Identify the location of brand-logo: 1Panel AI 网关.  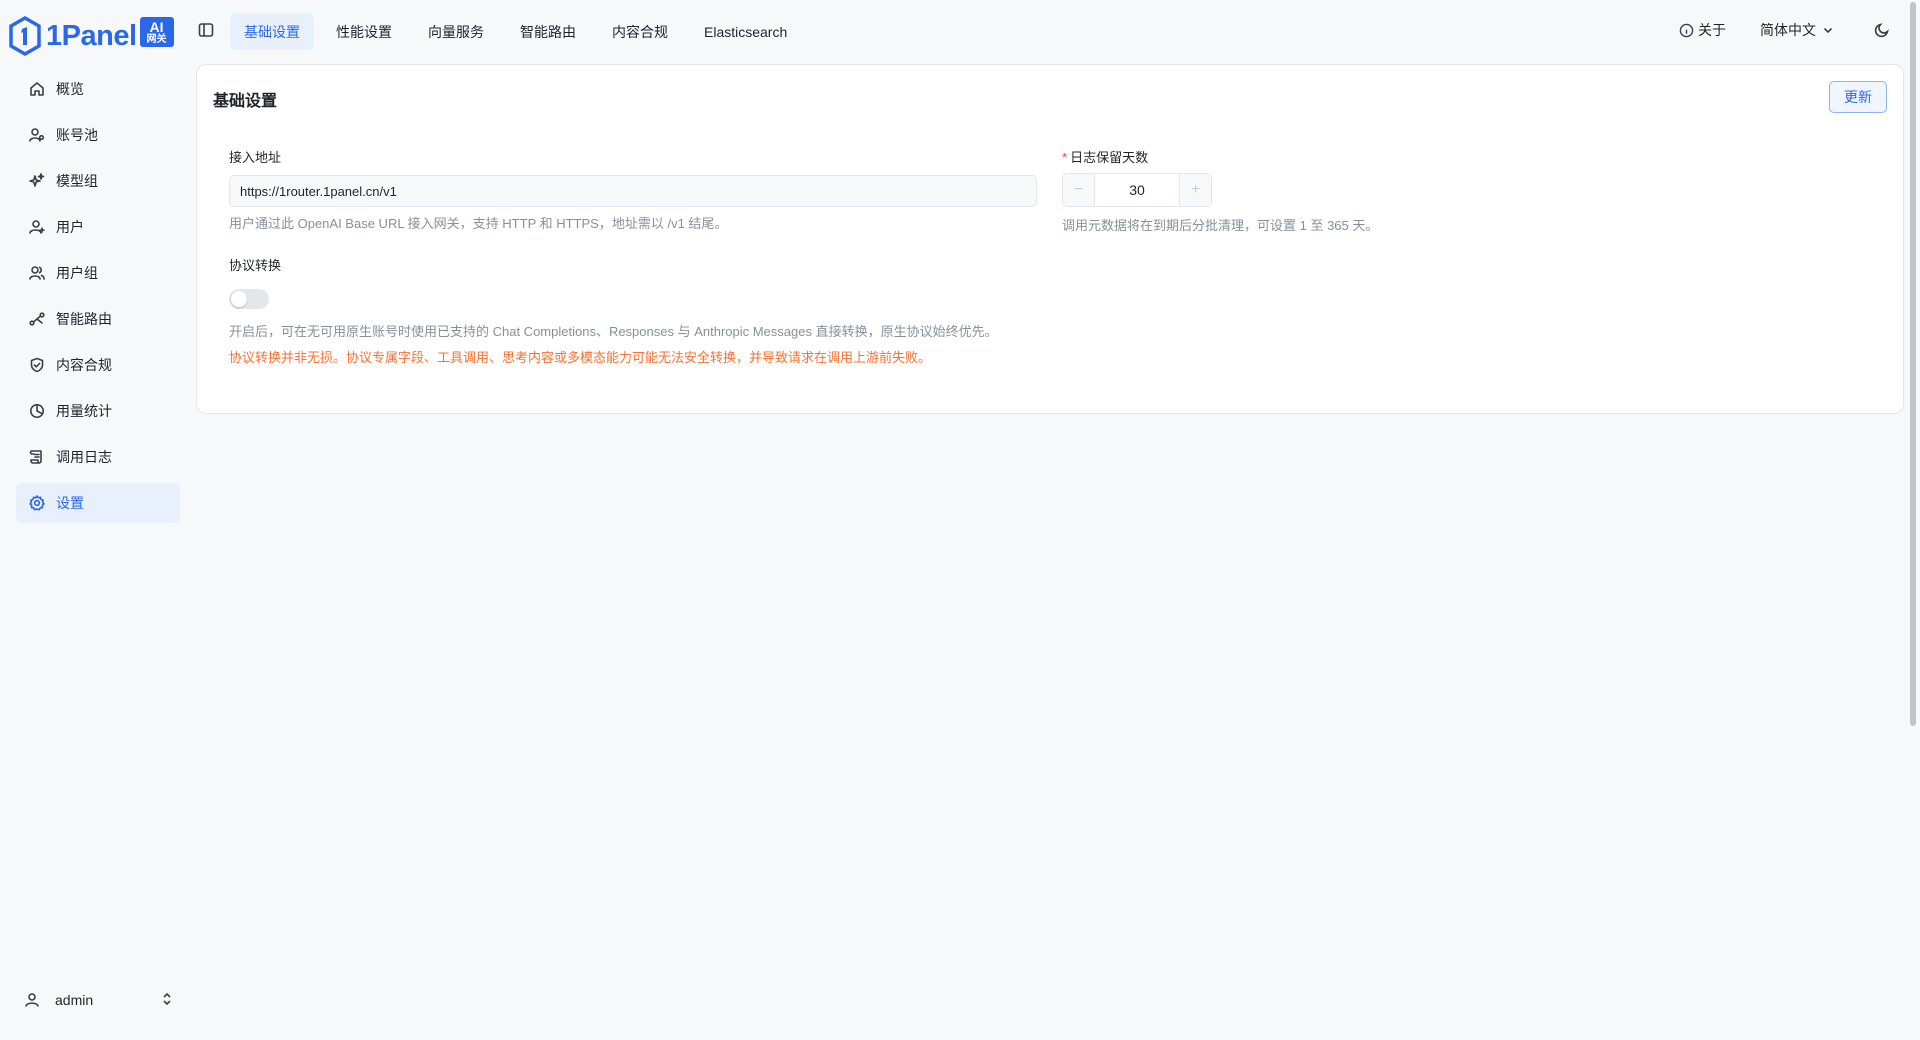
(91, 36).